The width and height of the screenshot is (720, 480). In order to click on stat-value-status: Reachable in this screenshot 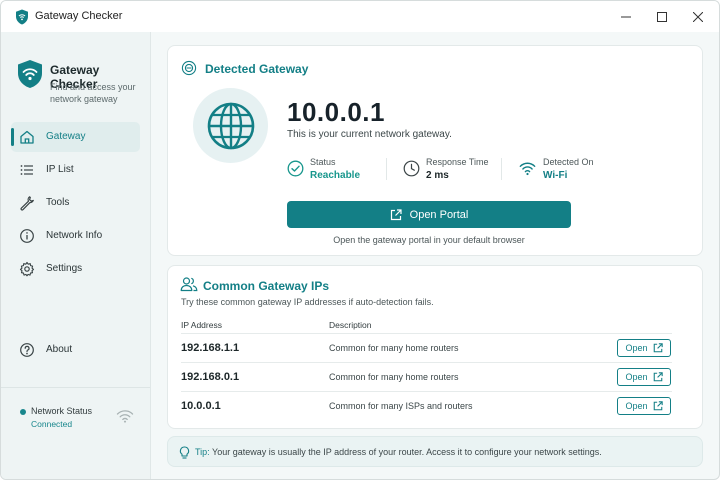, I will do `click(335, 175)`.